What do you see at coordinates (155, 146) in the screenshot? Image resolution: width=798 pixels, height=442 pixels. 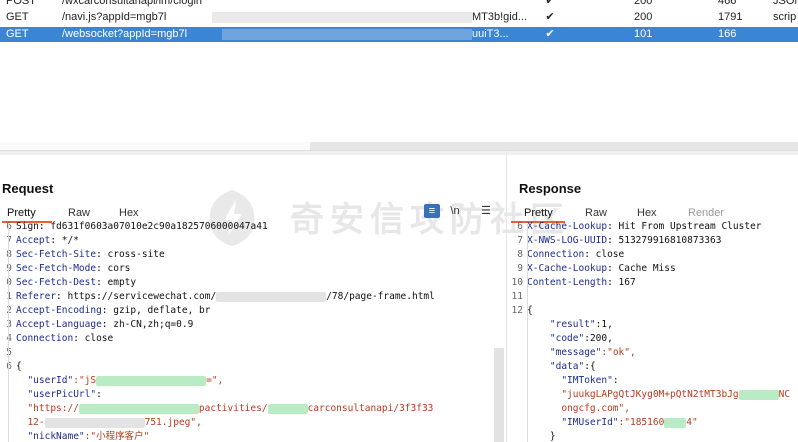 I see `scrollbar-track` at bounding box center [155, 146].